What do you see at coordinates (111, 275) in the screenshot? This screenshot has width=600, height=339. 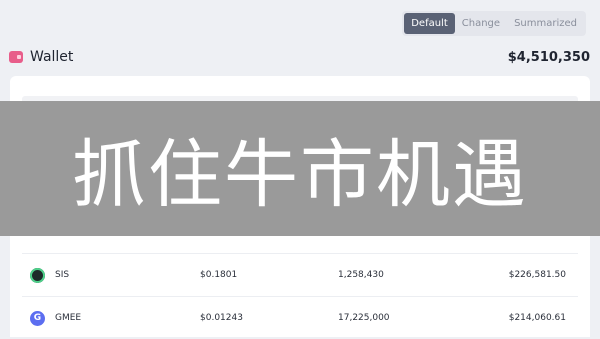 I see `token-cell: SIS` at bounding box center [111, 275].